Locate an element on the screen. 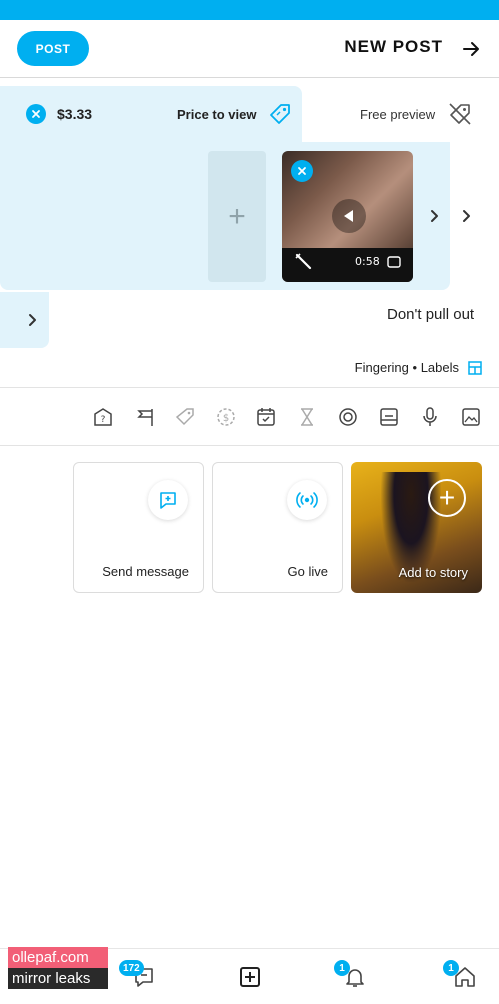 This screenshot has height=1004, width=499. flag-icon is located at coordinates (145, 417).